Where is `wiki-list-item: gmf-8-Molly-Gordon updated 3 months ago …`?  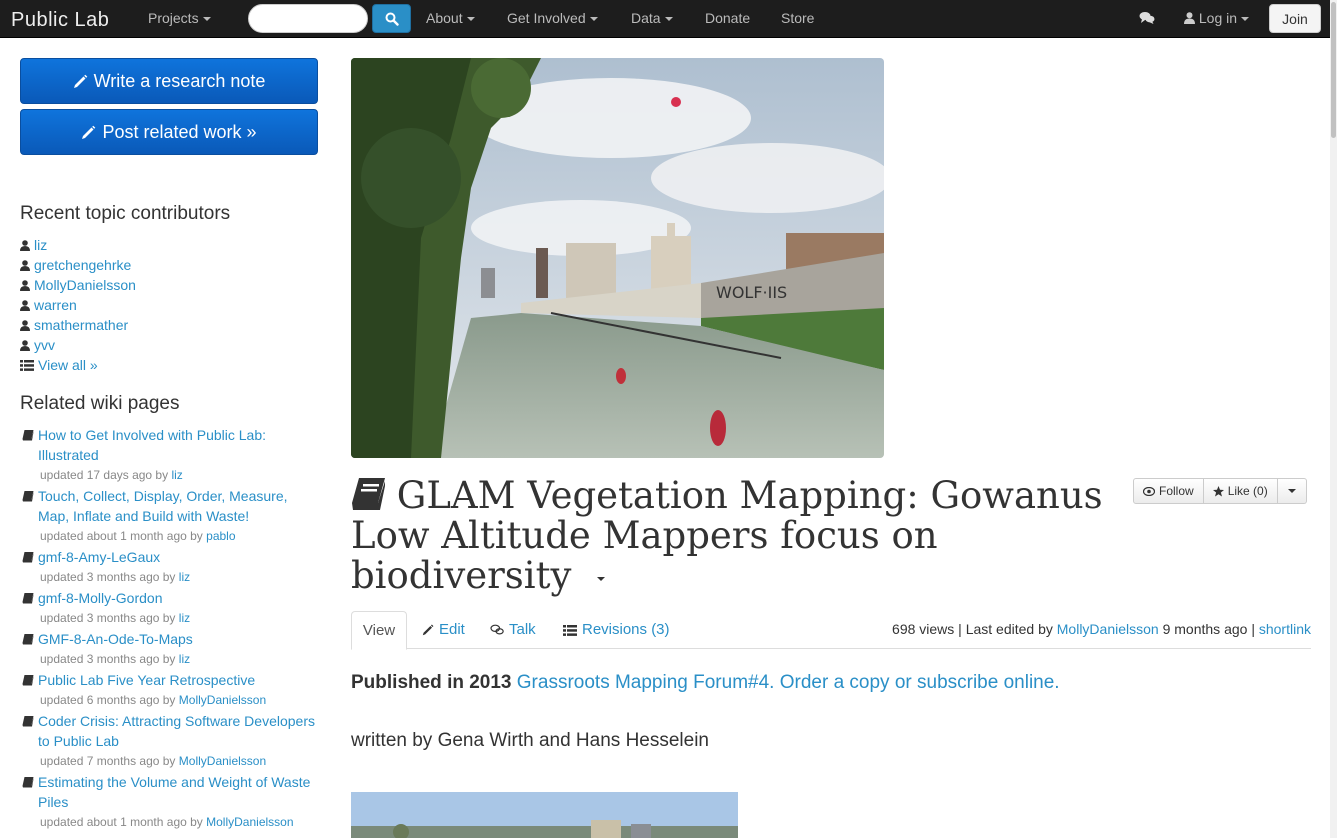
wiki-list-item: gmf-8-Molly-Gordon updated 3 months ago … is located at coordinates (170, 608).